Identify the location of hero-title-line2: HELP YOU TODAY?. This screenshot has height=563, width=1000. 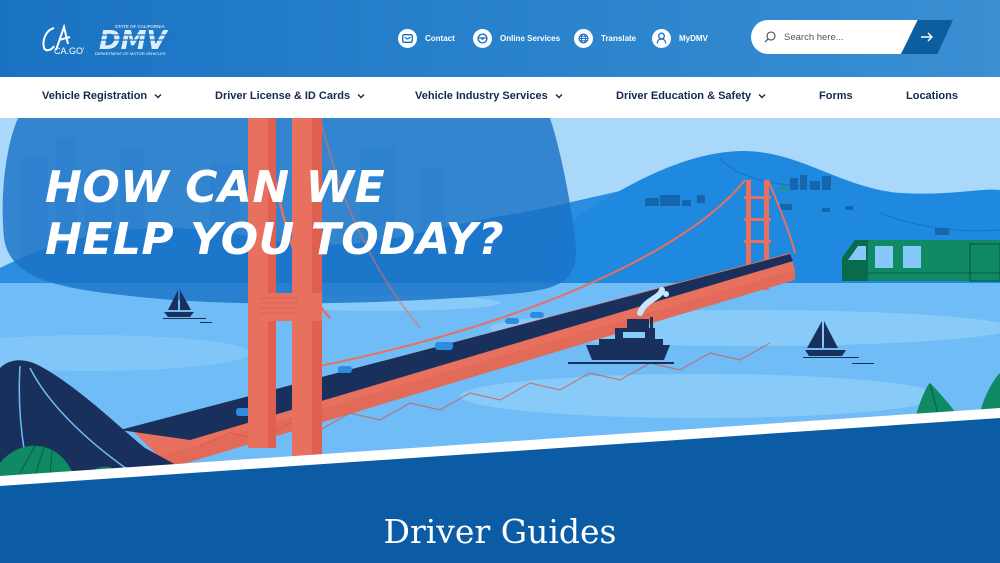
(275, 239).